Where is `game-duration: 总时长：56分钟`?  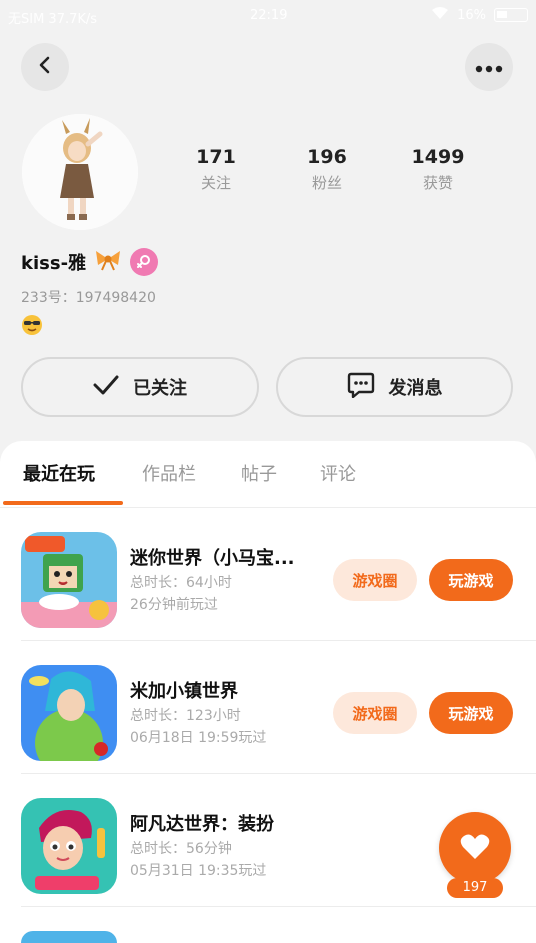
game-duration: 总时长：56分钟 is located at coordinates (181, 849).